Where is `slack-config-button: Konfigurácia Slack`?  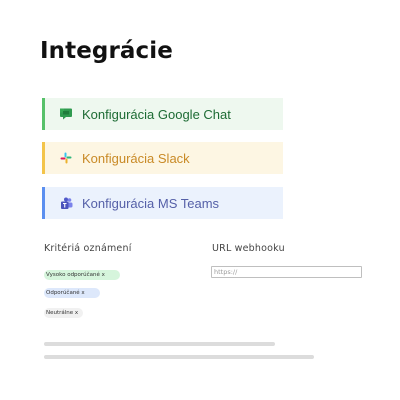 slack-config-button: Konfigurácia Slack is located at coordinates (162, 158).